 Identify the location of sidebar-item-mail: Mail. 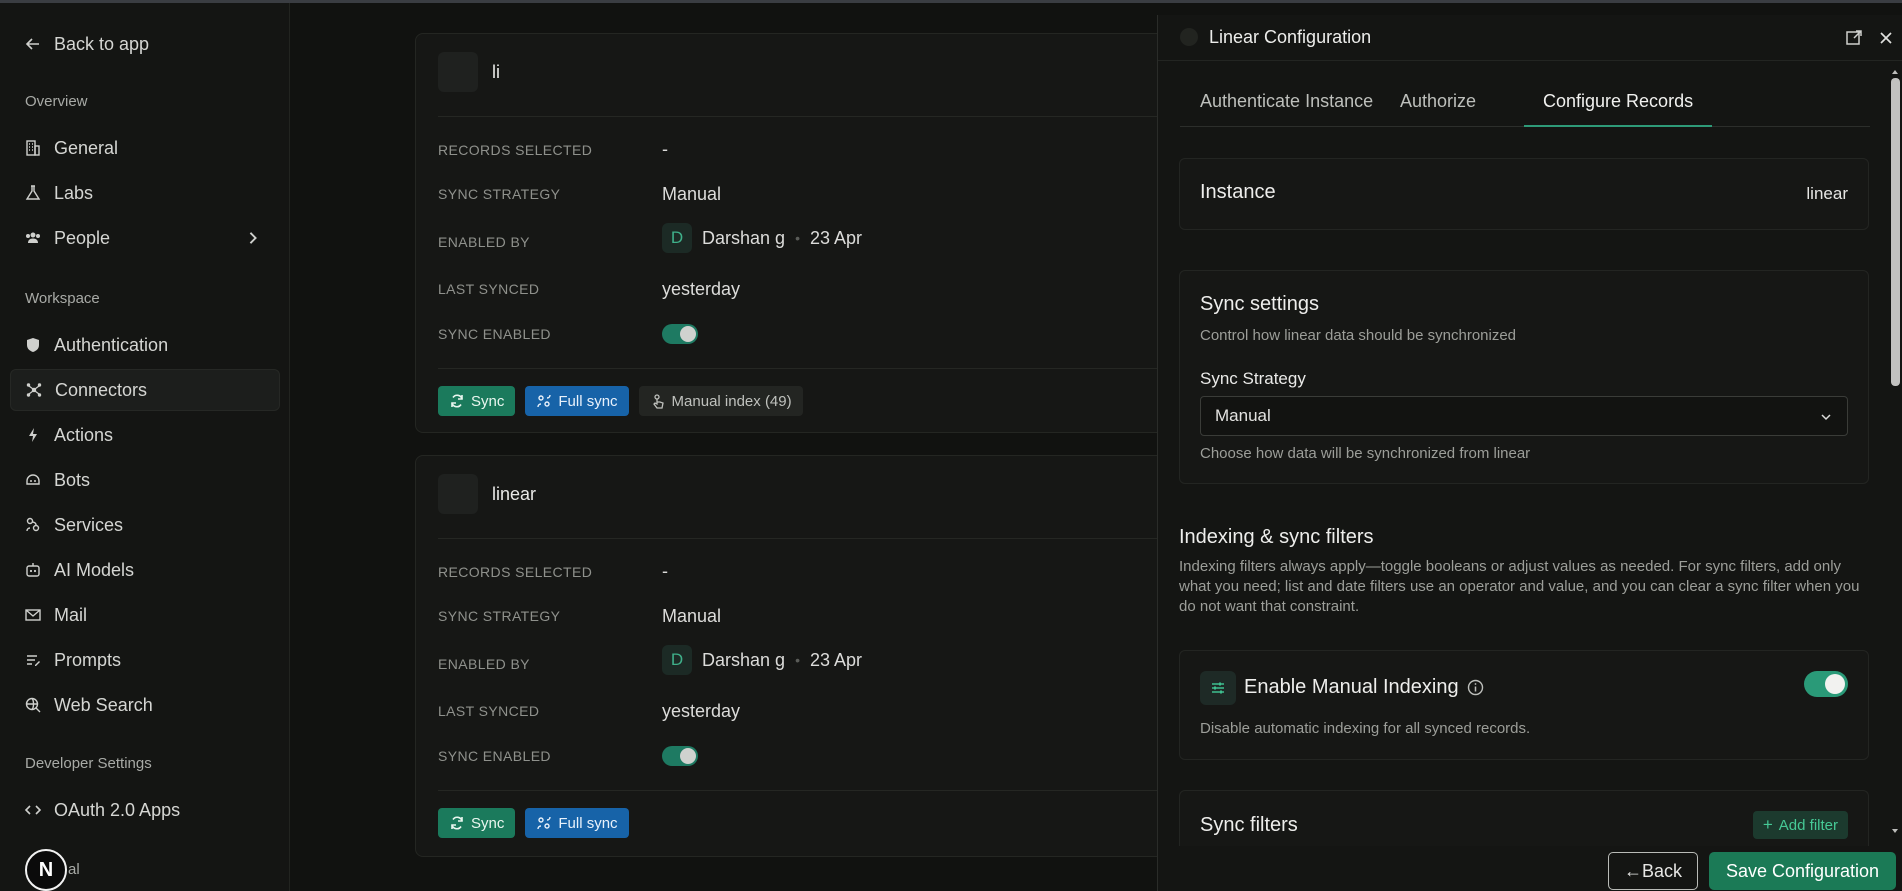
(145, 615).